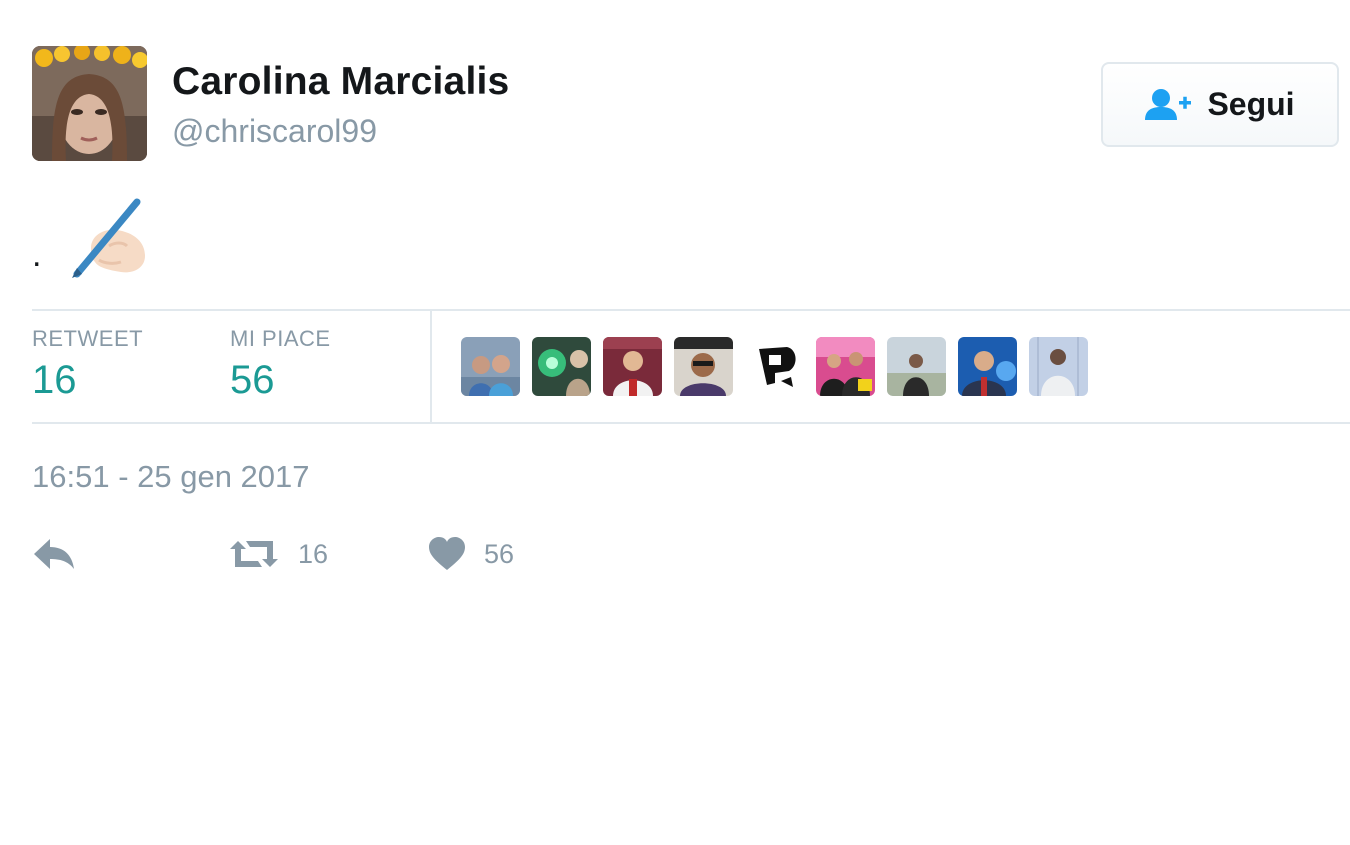 This screenshot has width=1350, height=845. What do you see at coordinates (280, 364) in the screenshot?
I see `likes-stat: MI PIACE 56` at bounding box center [280, 364].